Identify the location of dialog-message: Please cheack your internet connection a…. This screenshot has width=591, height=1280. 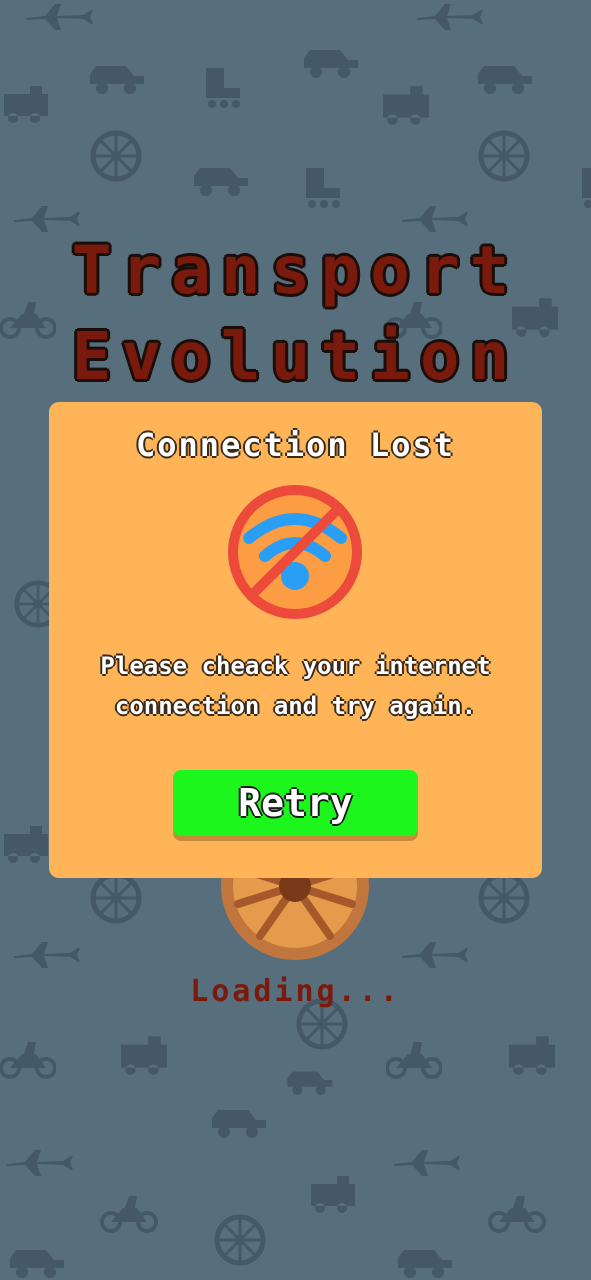
(295, 686).